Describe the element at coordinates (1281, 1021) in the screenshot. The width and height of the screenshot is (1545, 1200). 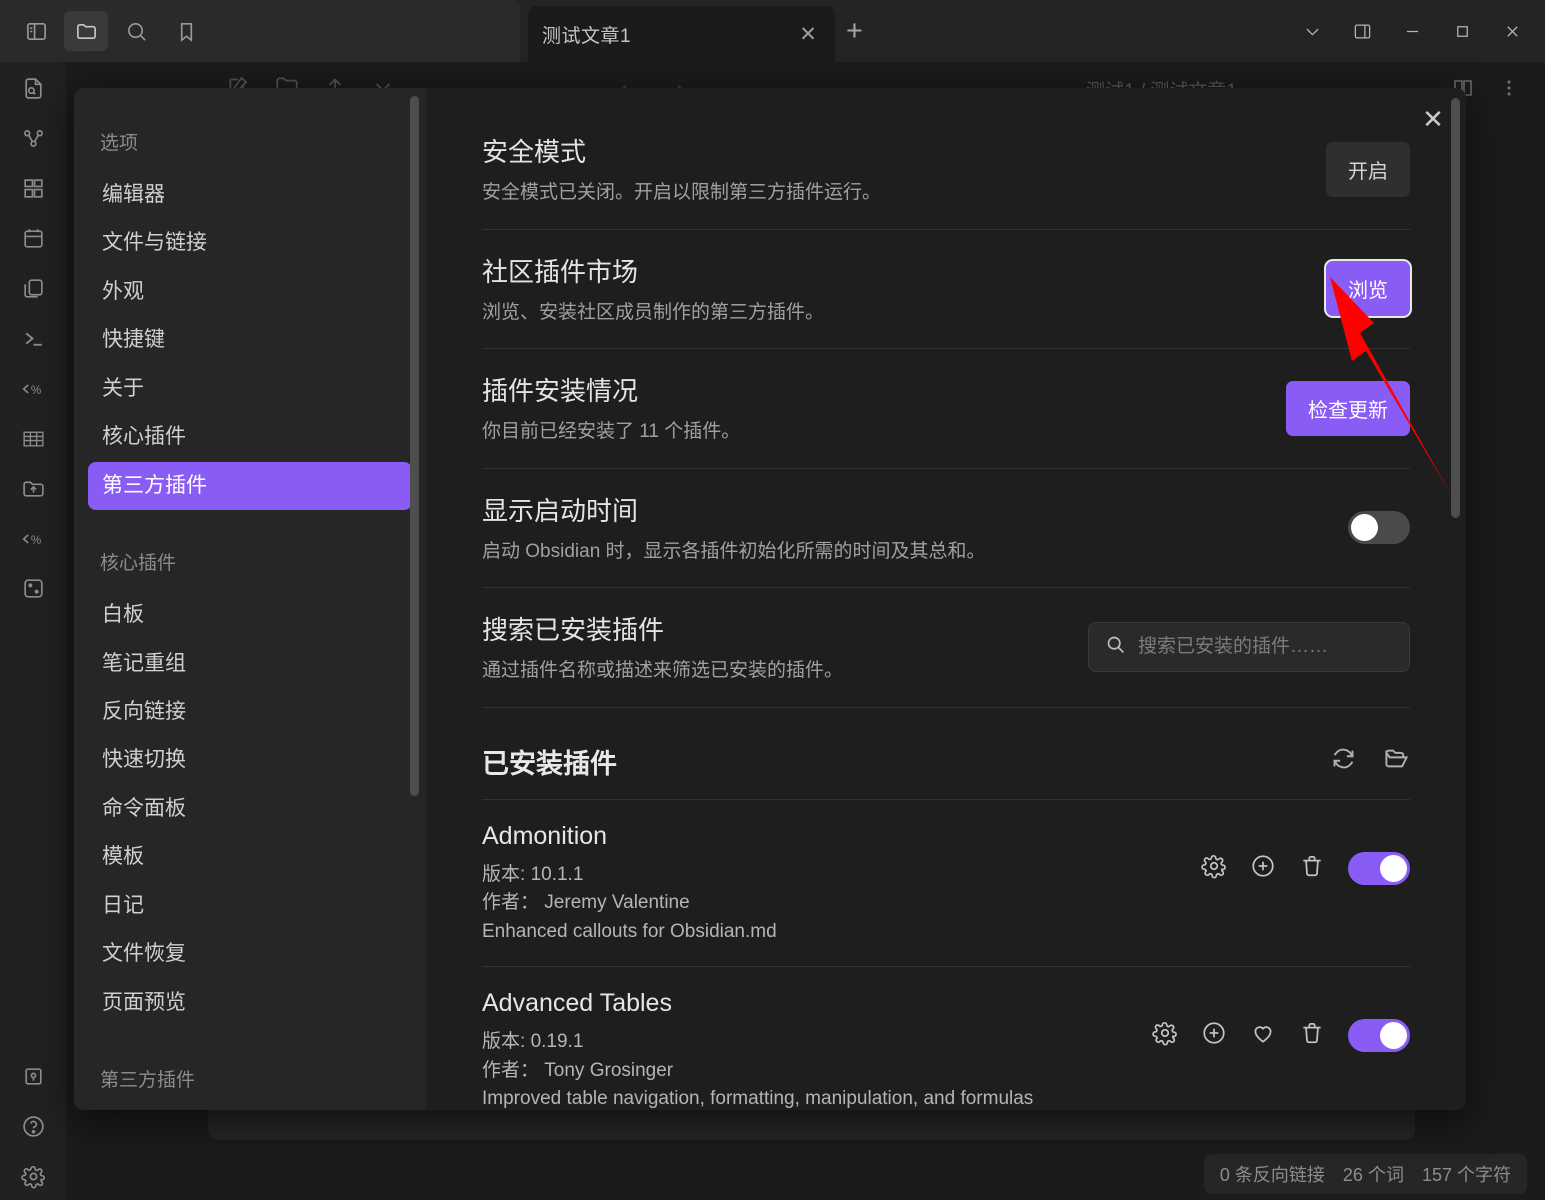
I see `advanced-tables-actions` at that location.